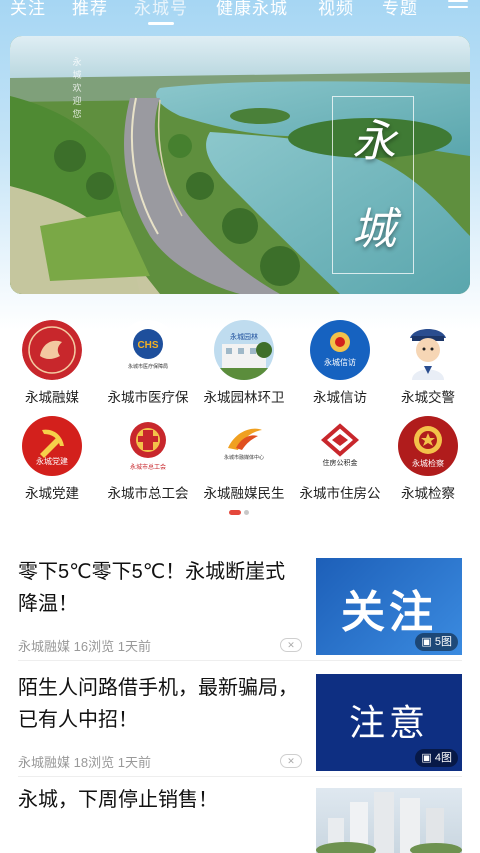 This screenshot has width=480, height=853. Describe the element at coordinates (340, 463) in the screenshot. I see `icon-caption: 住房公积金` at that location.